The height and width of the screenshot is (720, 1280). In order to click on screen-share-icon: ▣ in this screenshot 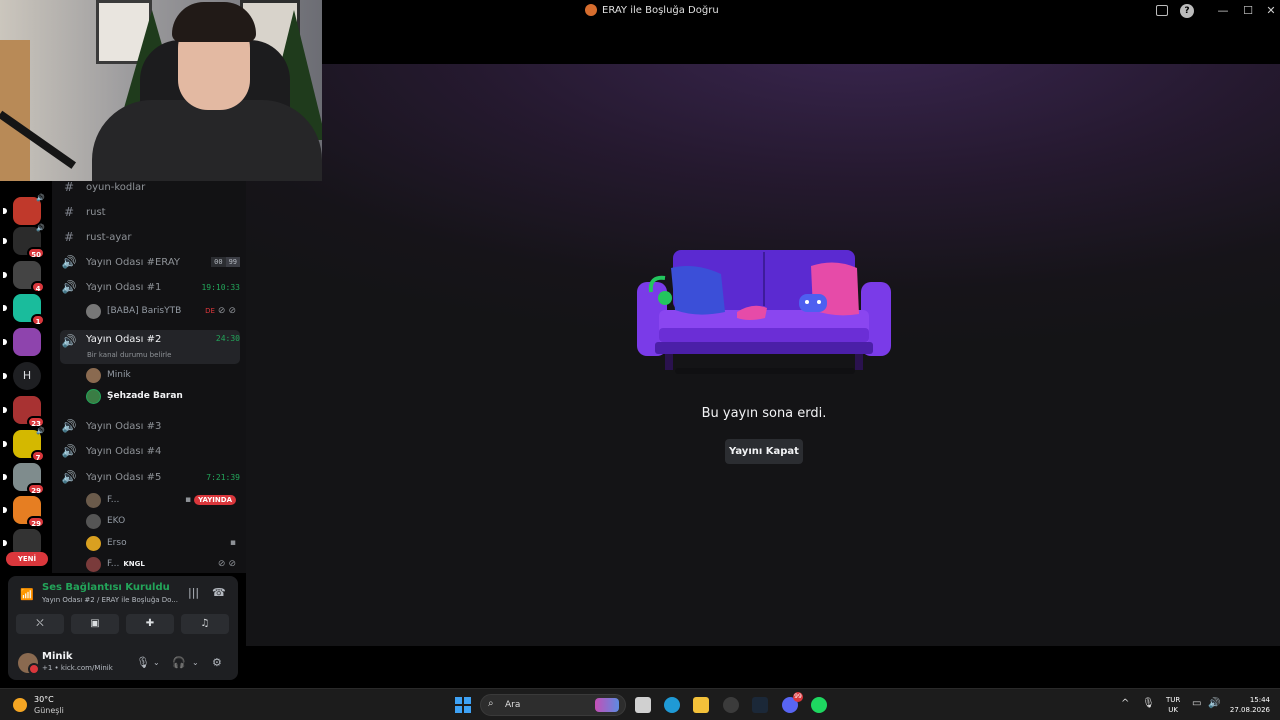, I will do `click(95, 624)`.